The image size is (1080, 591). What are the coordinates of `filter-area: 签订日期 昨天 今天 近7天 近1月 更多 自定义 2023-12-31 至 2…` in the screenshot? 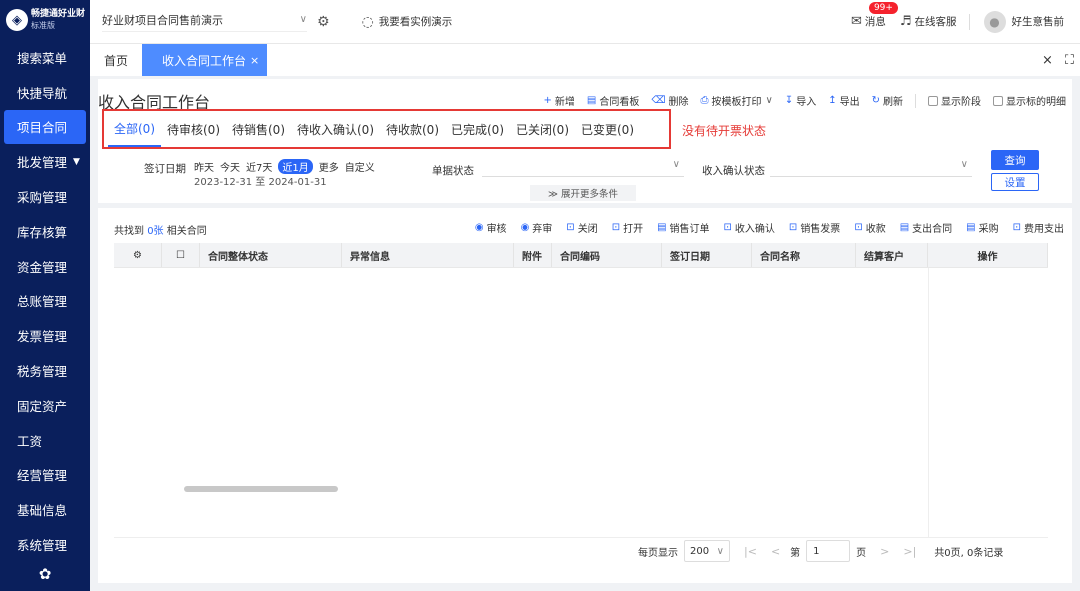 It's located at (585, 176).